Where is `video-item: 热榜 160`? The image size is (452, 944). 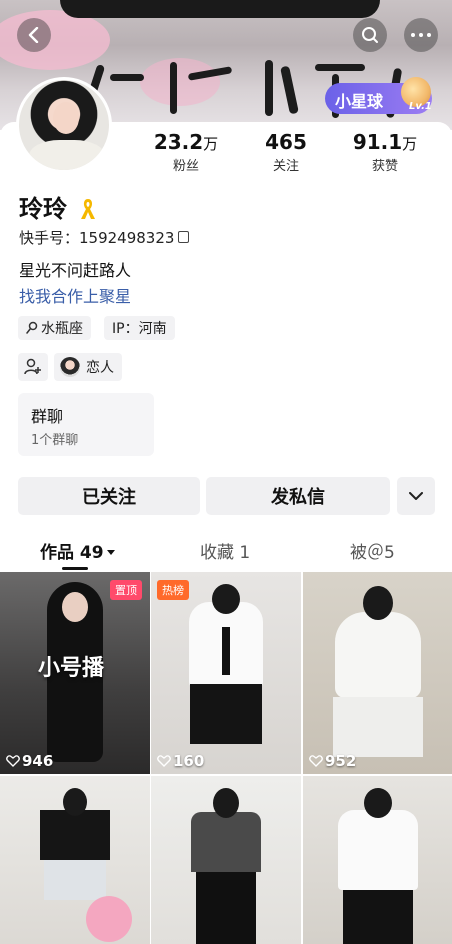
video-item: 热榜 160 is located at coordinates (226, 673).